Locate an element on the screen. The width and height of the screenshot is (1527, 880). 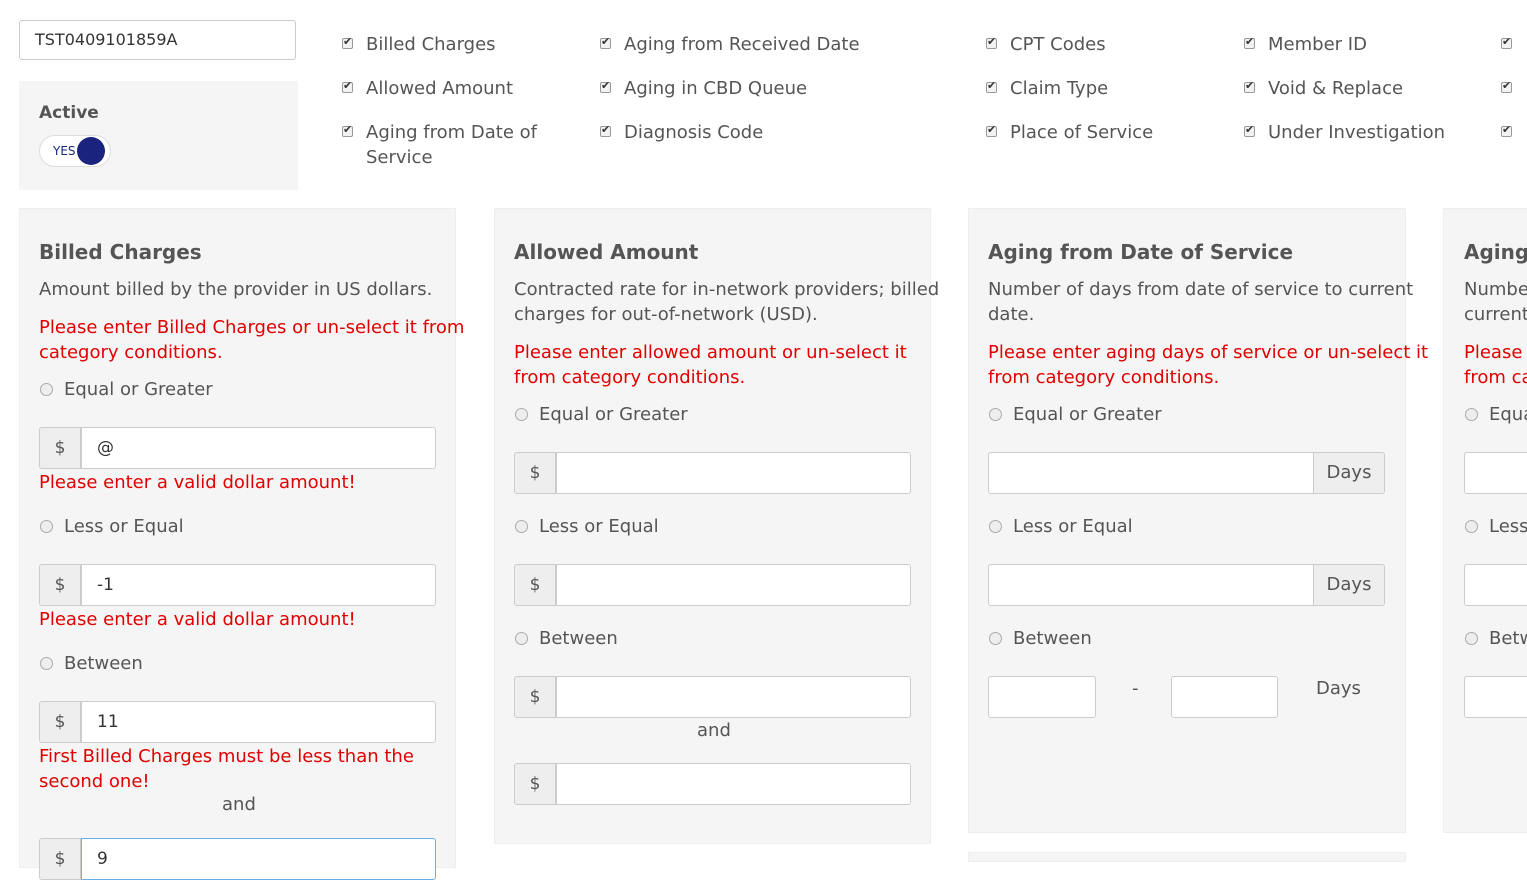
aging-partial-between-input is located at coordinates (1495, 697).